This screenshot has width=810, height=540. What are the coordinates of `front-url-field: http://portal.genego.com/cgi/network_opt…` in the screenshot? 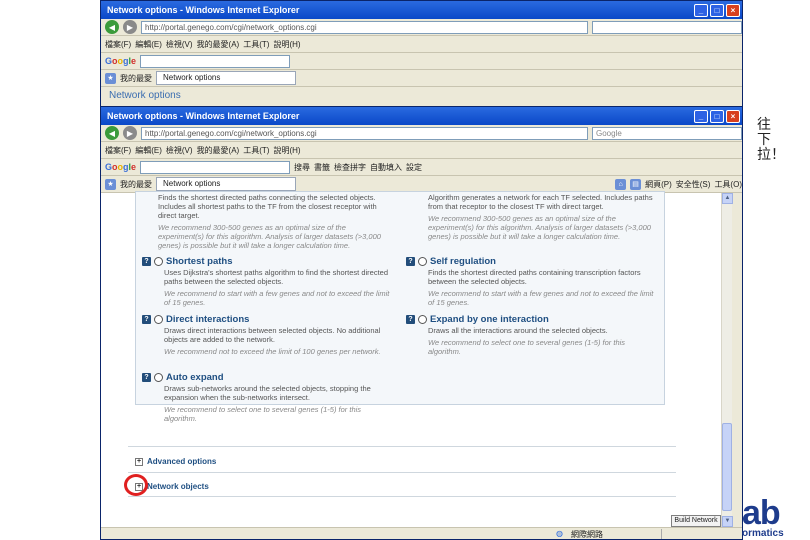 It's located at (364, 133).